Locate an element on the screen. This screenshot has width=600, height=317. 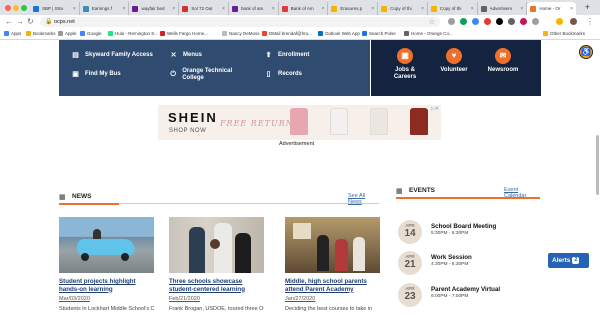
heart-icon: ♥ is located at coordinates (454, 56).